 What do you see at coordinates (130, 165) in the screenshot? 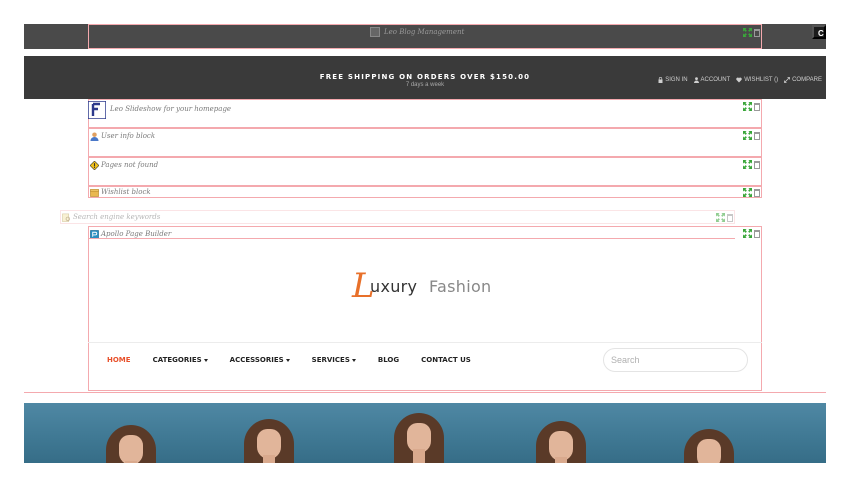
I see `module-label: Pages not found` at bounding box center [130, 165].